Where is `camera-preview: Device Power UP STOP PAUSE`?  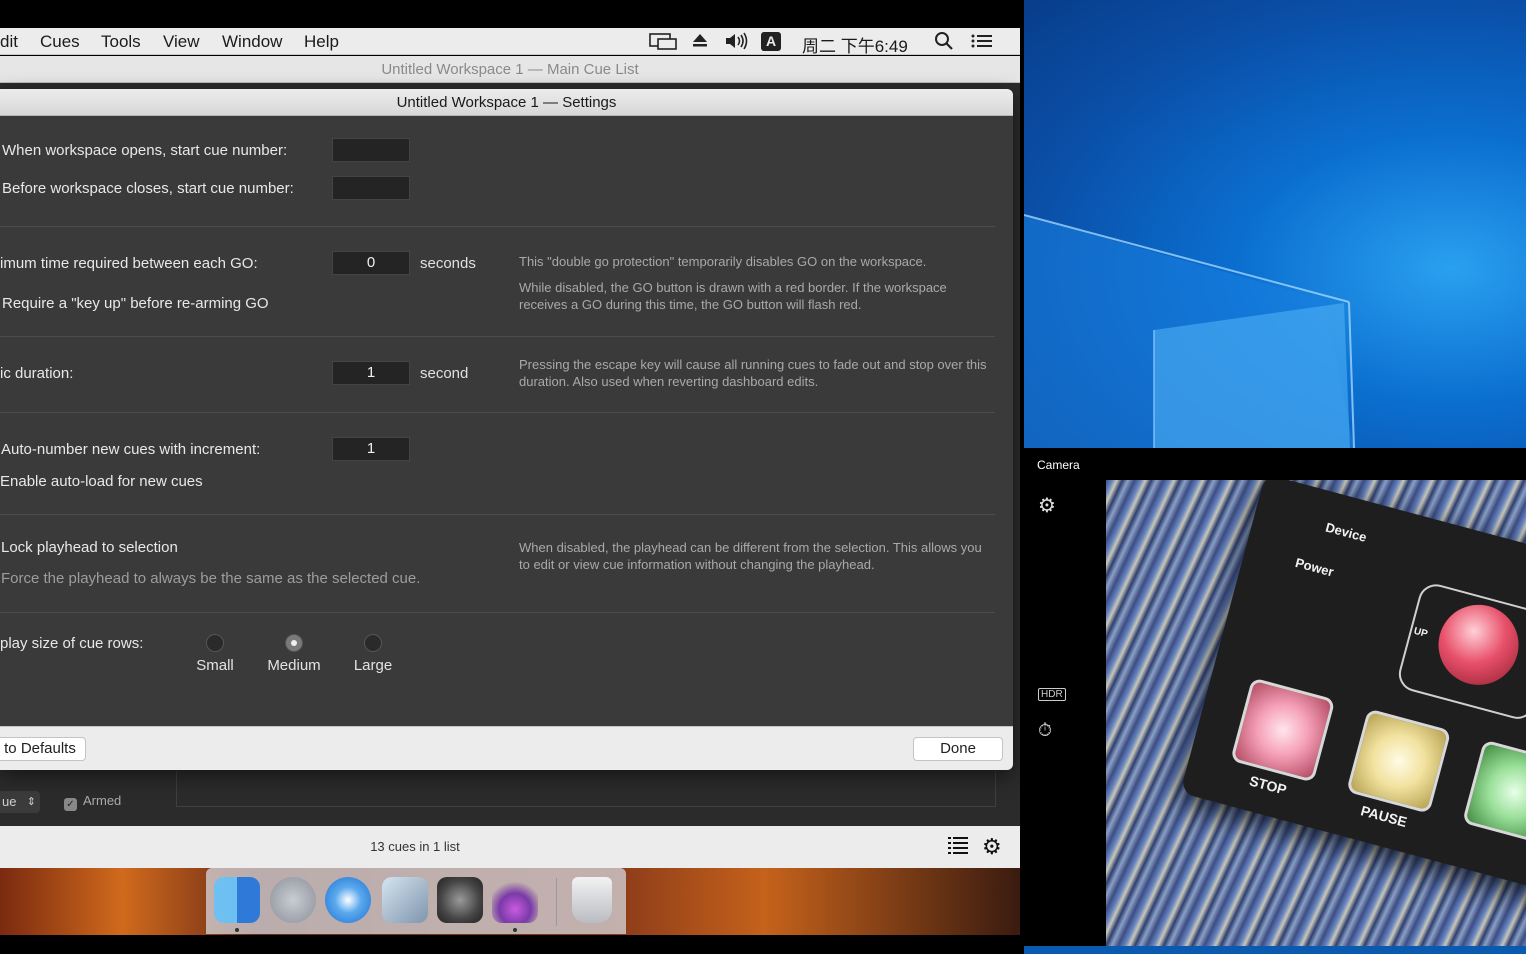 camera-preview: Device Power UP STOP PAUSE is located at coordinates (1316, 713).